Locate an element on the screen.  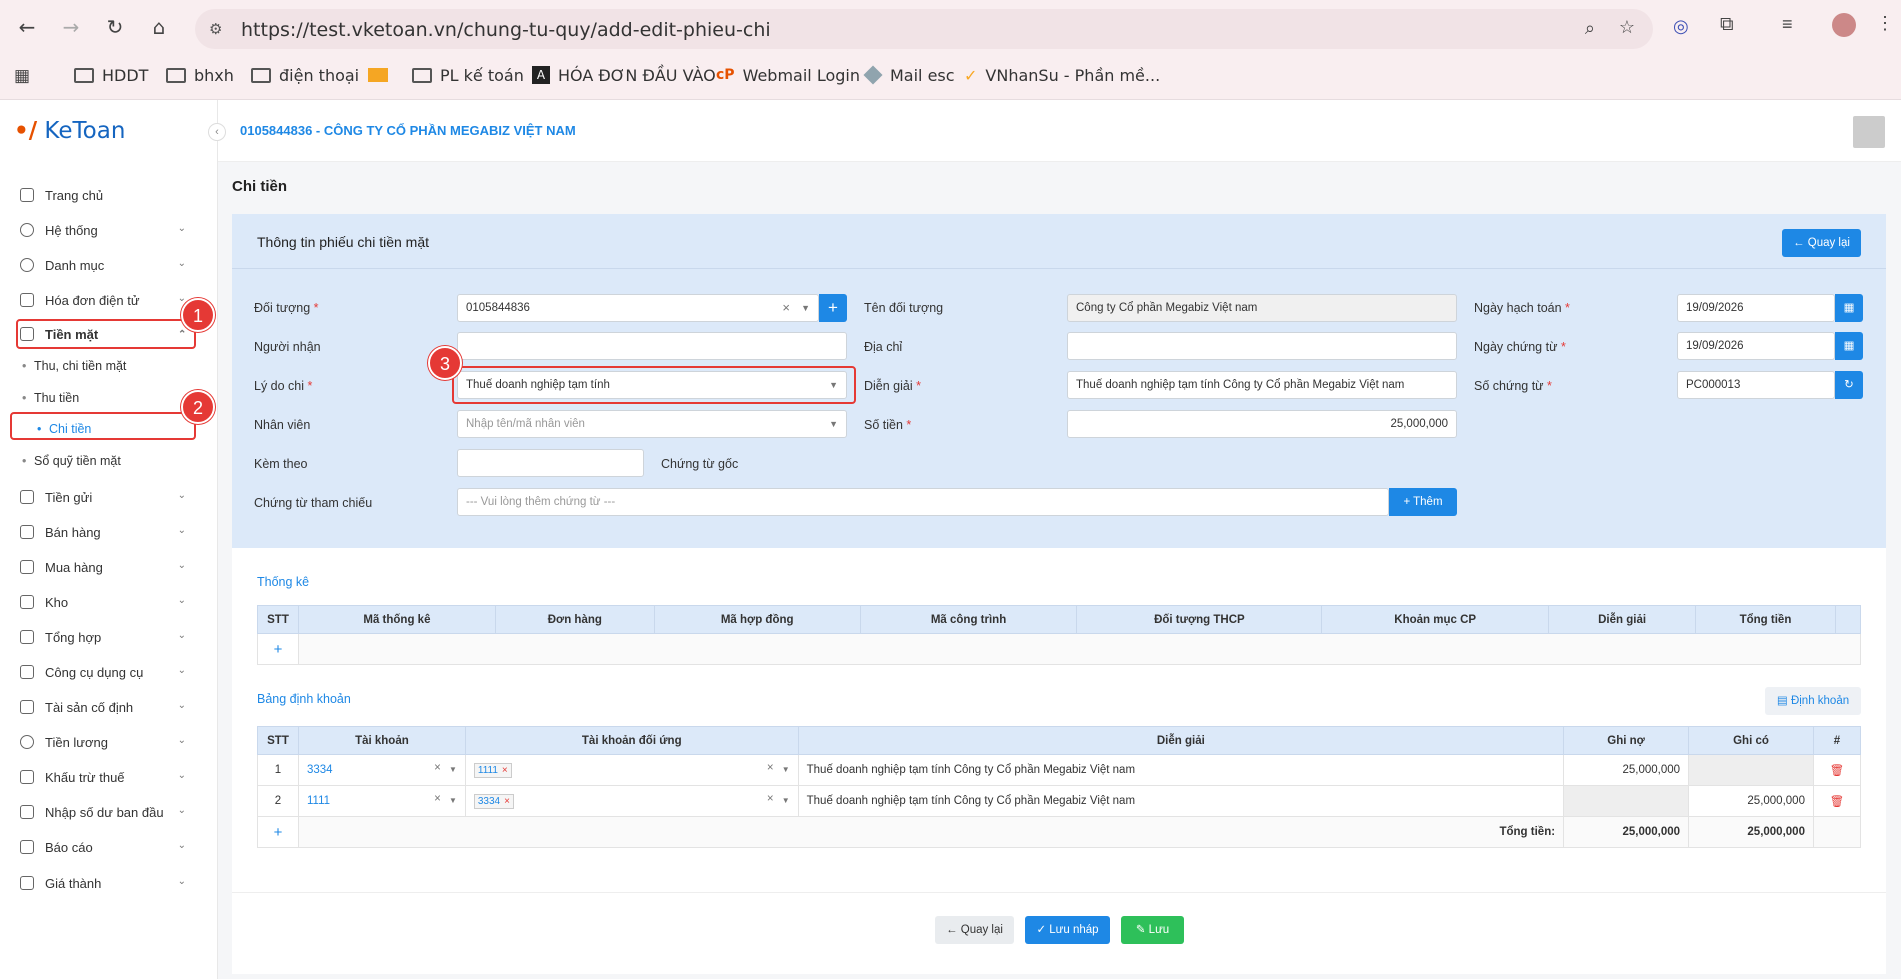
ngay-hach-toan-input: 19/09/2026 is located at coordinates (1756, 308).